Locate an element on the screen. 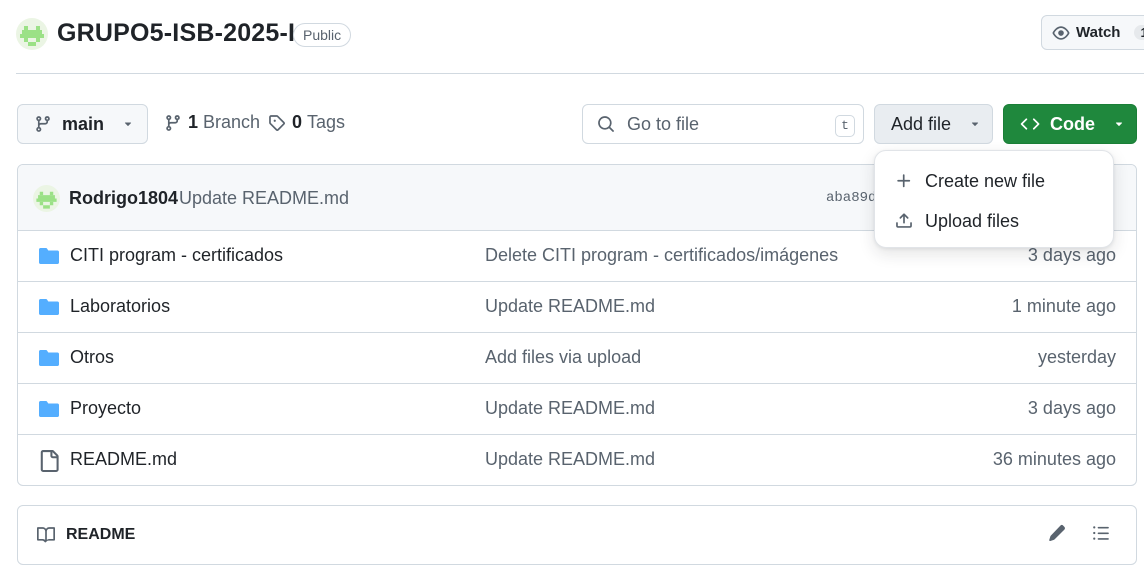 This screenshot has height=565, width=1144. code-icon is located at coordinates (1030, 124).